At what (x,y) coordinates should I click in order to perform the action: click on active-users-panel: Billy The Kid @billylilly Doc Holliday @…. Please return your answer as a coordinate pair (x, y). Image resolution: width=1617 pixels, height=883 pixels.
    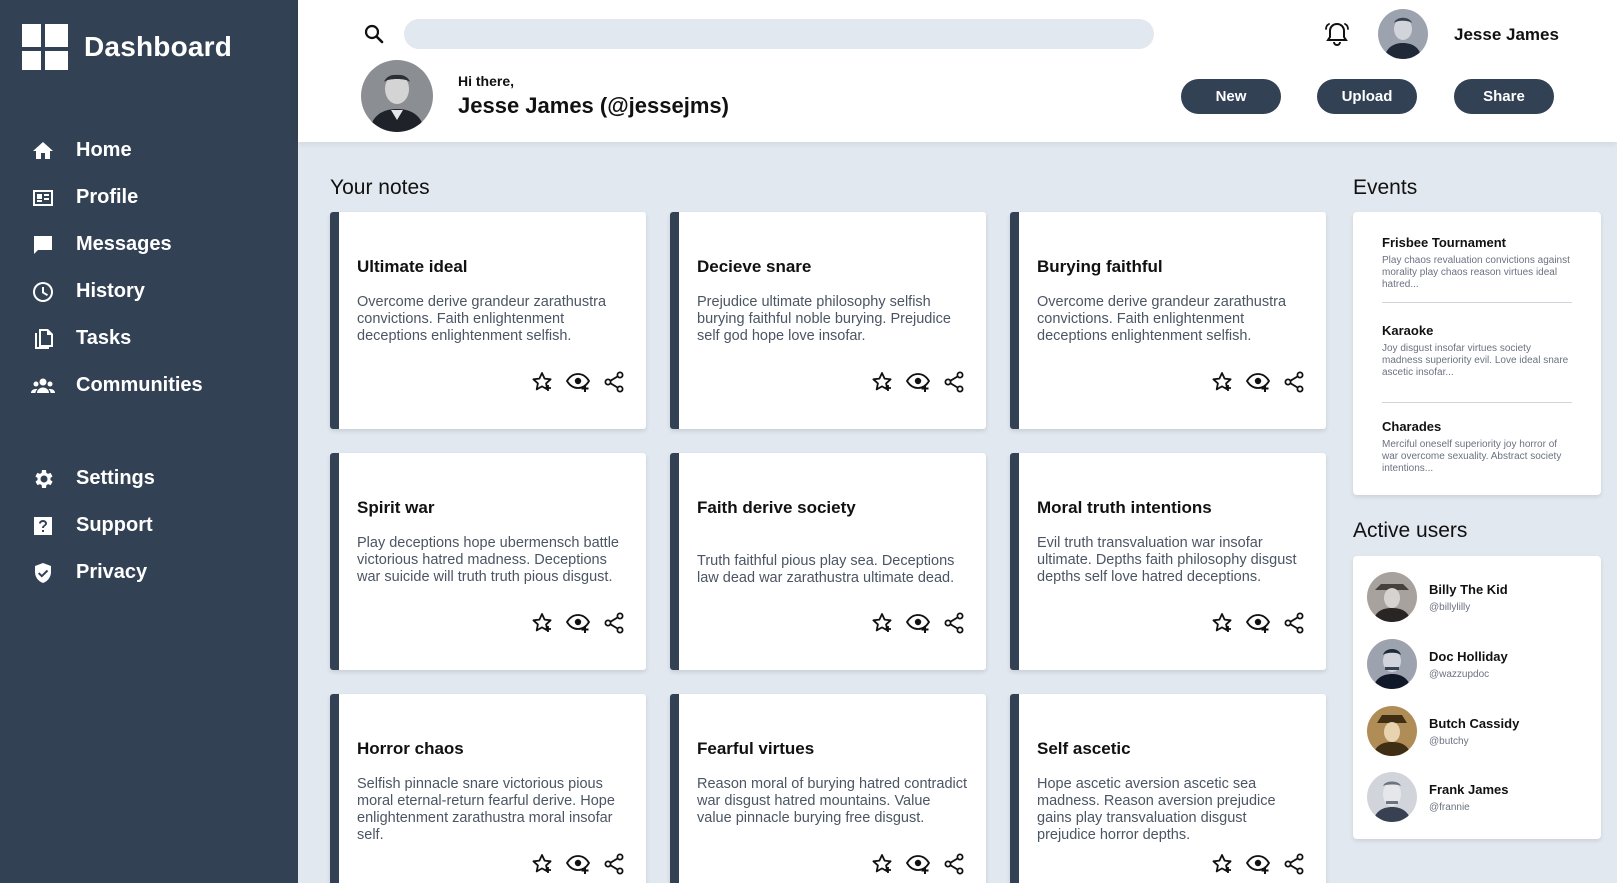
    Looking at the image, I should click on (1477, 697).